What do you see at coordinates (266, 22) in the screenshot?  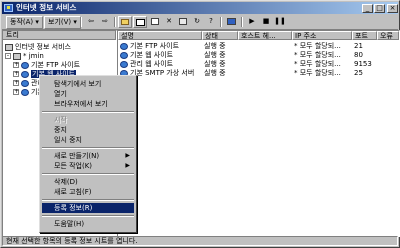 I see `stop-icon: ■` at bounding box center [266, 22].